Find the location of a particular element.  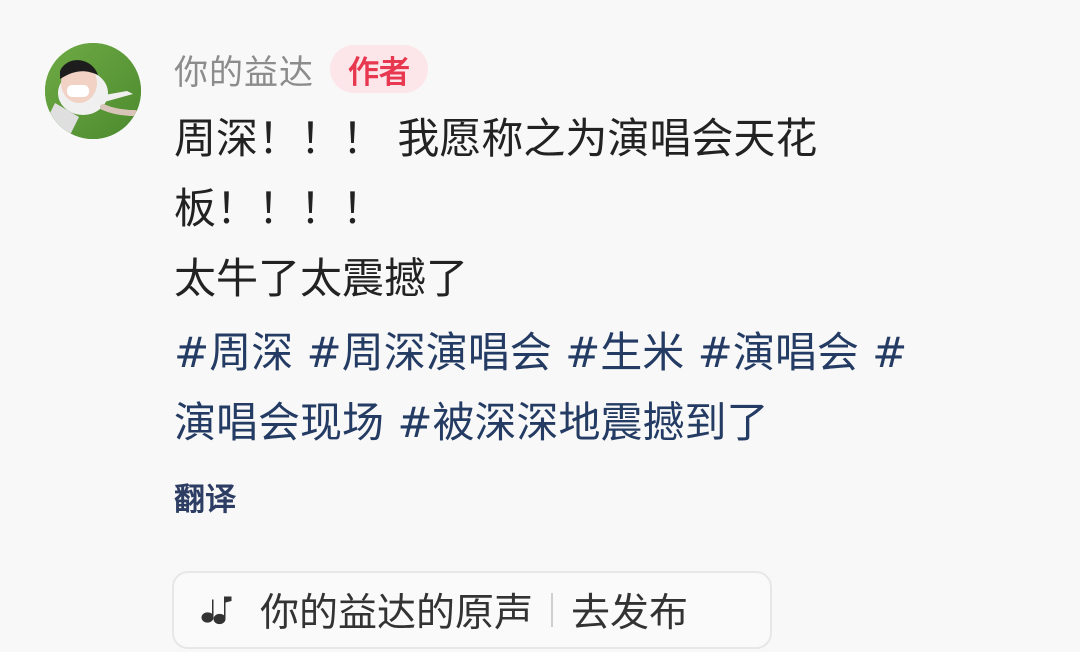

comment-line-3: 太牛了太震撼了 is located at coordinates (321, 278).